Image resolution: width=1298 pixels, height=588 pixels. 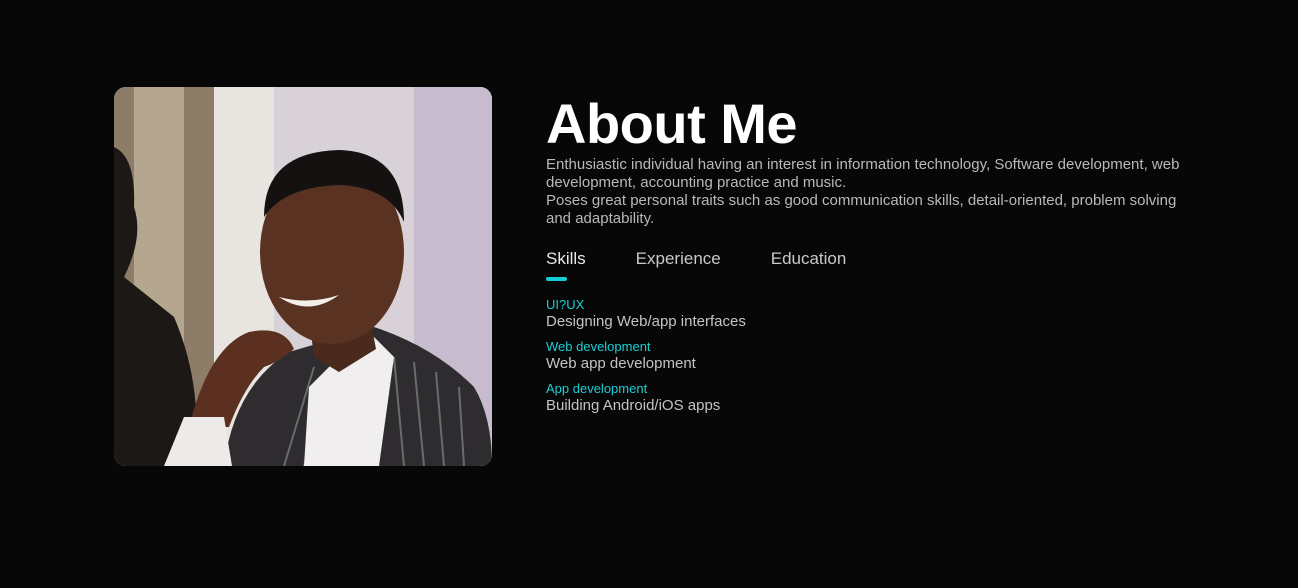 What do you see at coordinates (678, 266) in the screenshot?
I see `tab-experience: Experience` at bounding box center [678, 266].